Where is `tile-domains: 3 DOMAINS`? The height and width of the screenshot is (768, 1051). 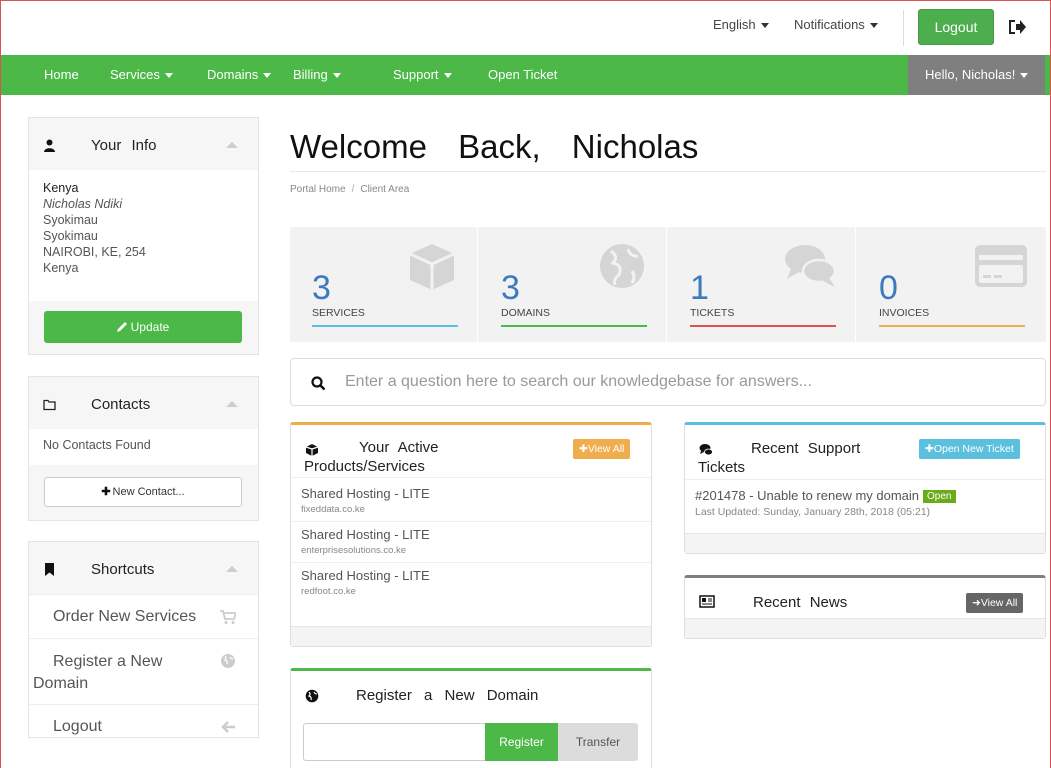
tile-domains: 3 DOMAINS is located at coordinates (573, 284).